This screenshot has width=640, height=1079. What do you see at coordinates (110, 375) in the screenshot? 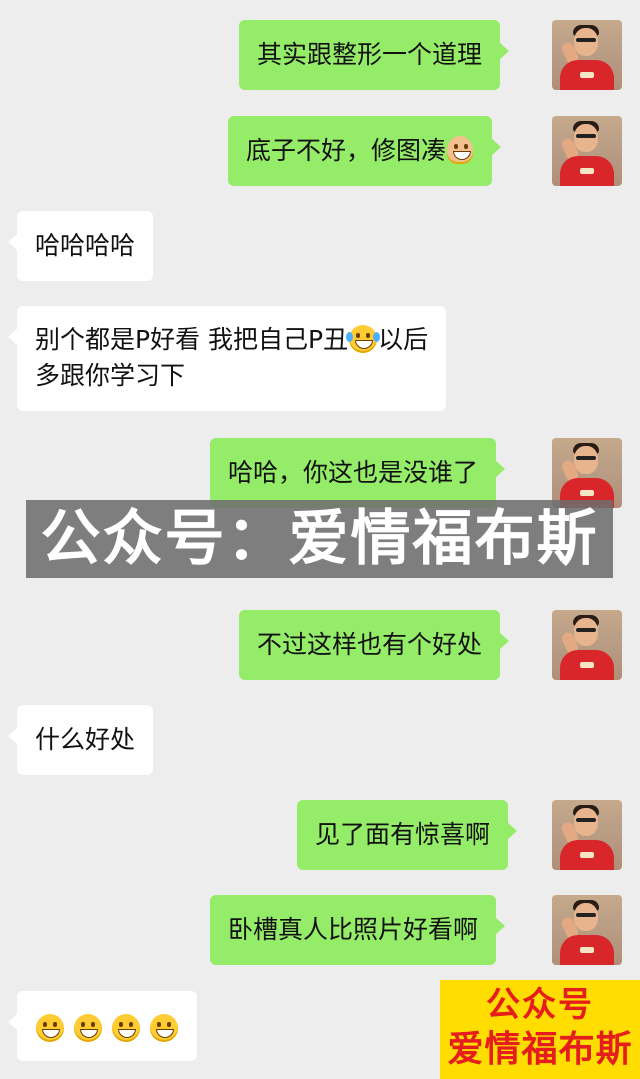
I see `message-line: 多跟你学习下` at bounding box center [110, 375].